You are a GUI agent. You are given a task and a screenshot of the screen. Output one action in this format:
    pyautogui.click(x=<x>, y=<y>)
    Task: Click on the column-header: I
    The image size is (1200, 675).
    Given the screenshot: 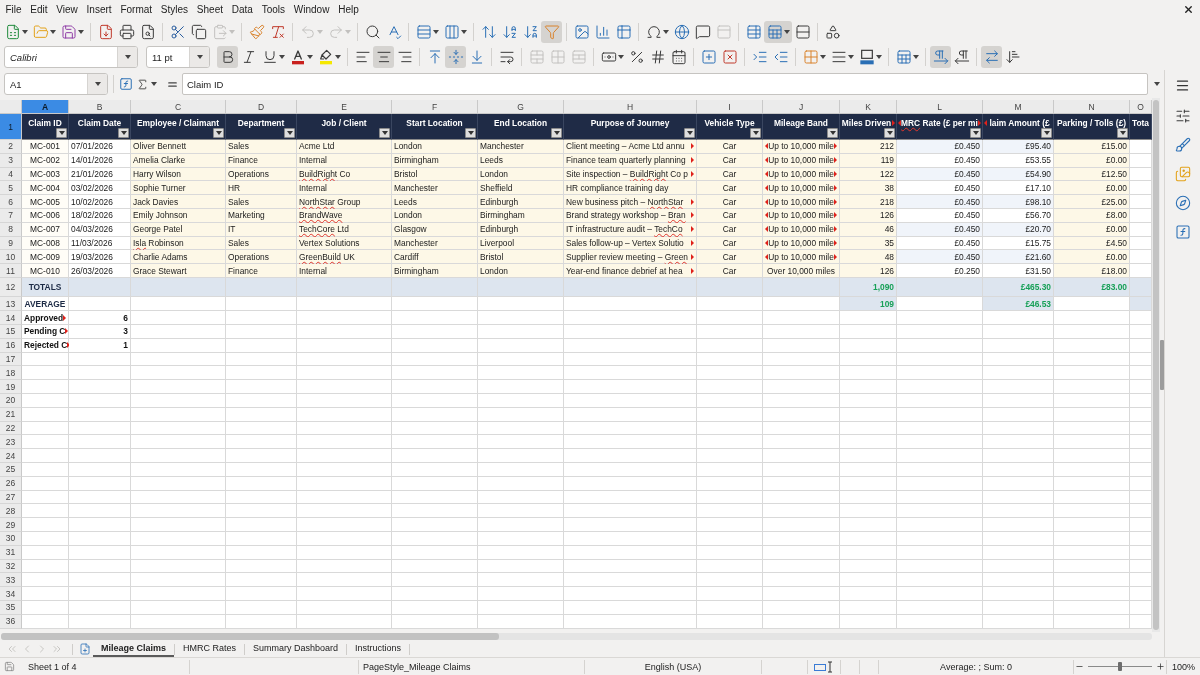 What is the action you would take?
    pyautogui.click(x=730, y=107)
    